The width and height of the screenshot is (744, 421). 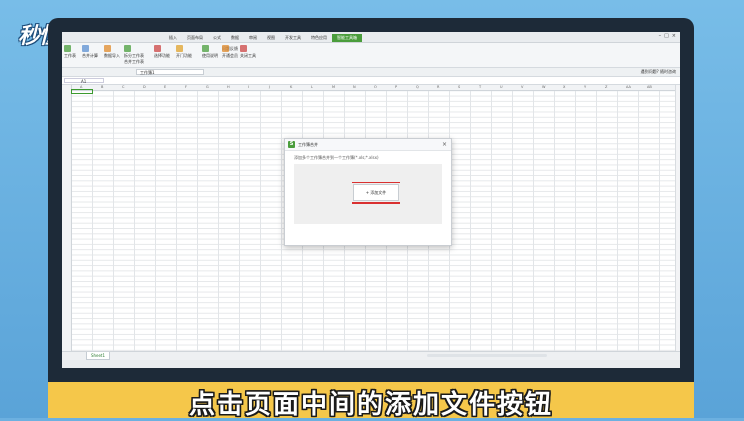 What do you see at coordinates (375, 87) in the screenshot?
I see `column-header: O` at bounding box center [375, 87].